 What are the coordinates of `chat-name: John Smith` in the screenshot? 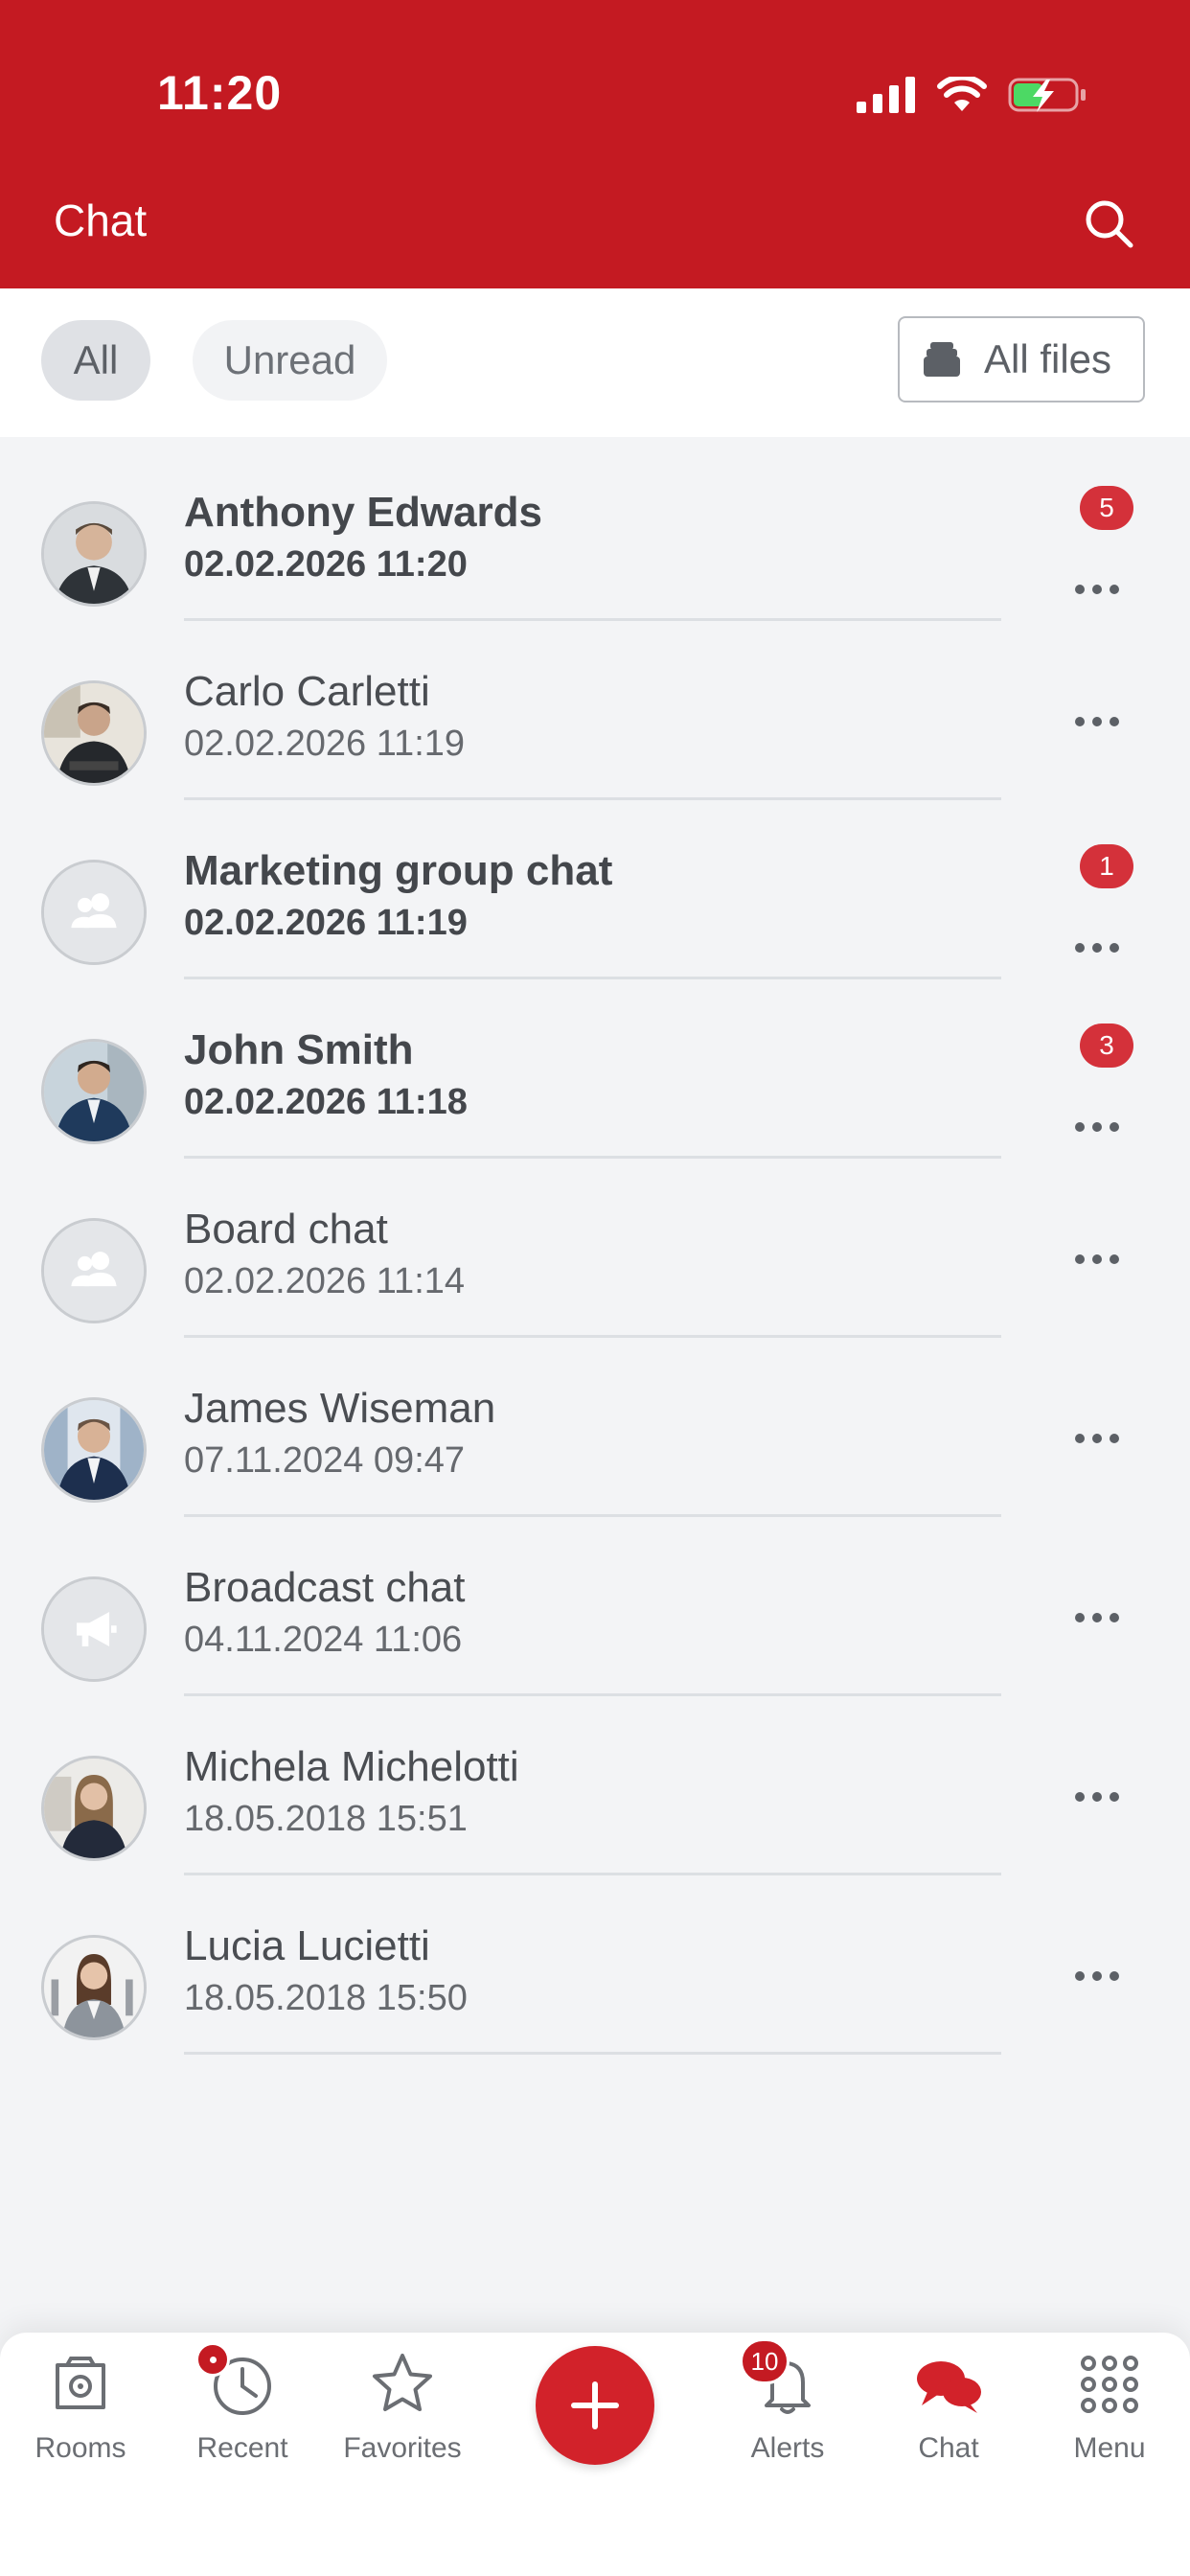 It's located at (299, 1049).